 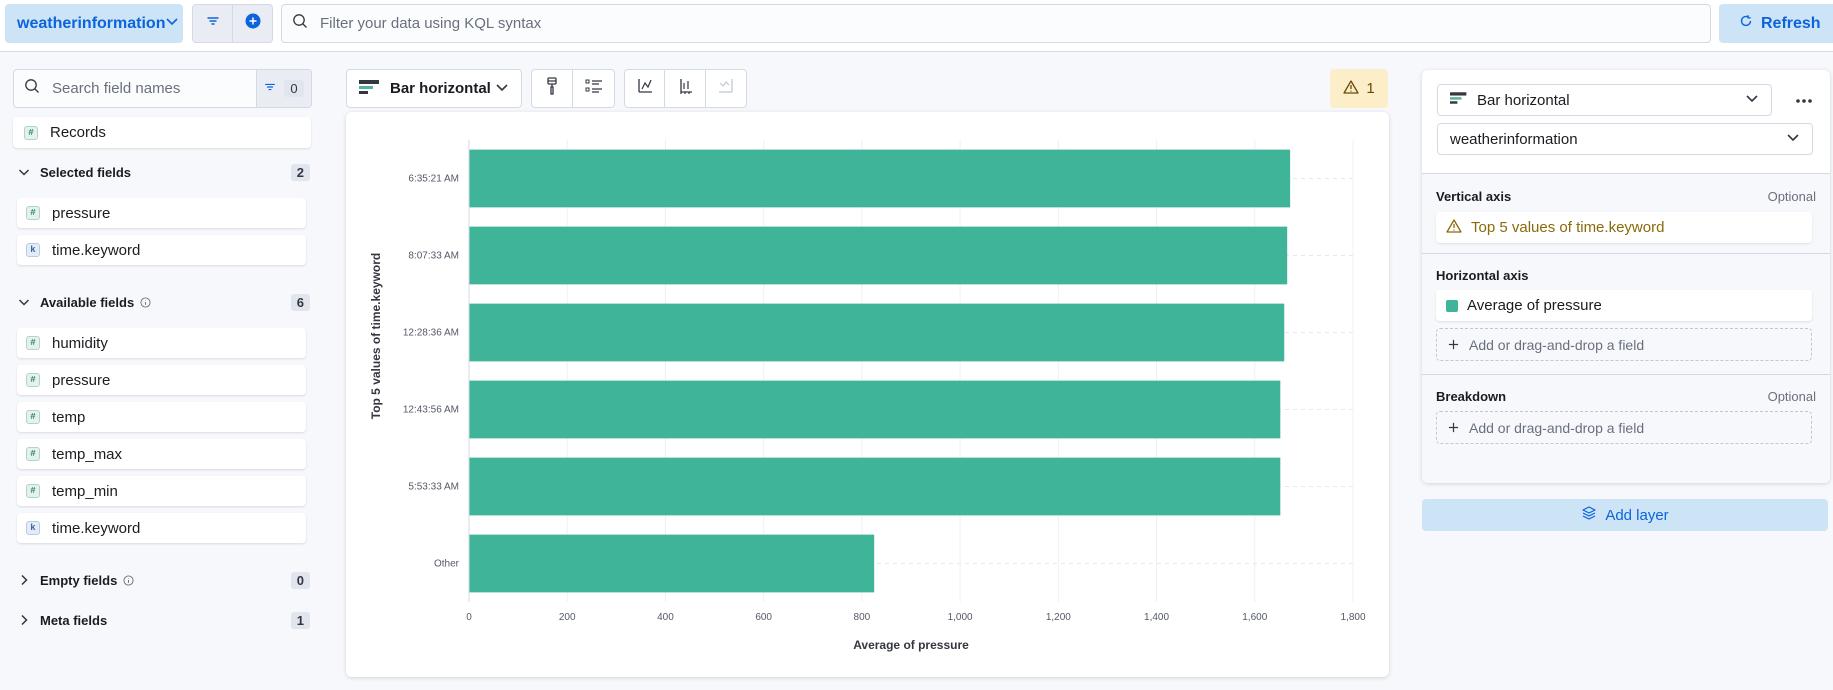 What do you see at coordinates (1624, 305) in the screenshot?
I see `horizontal-axis-dimension: Average of pressure` at bounding box center [1624, 305].